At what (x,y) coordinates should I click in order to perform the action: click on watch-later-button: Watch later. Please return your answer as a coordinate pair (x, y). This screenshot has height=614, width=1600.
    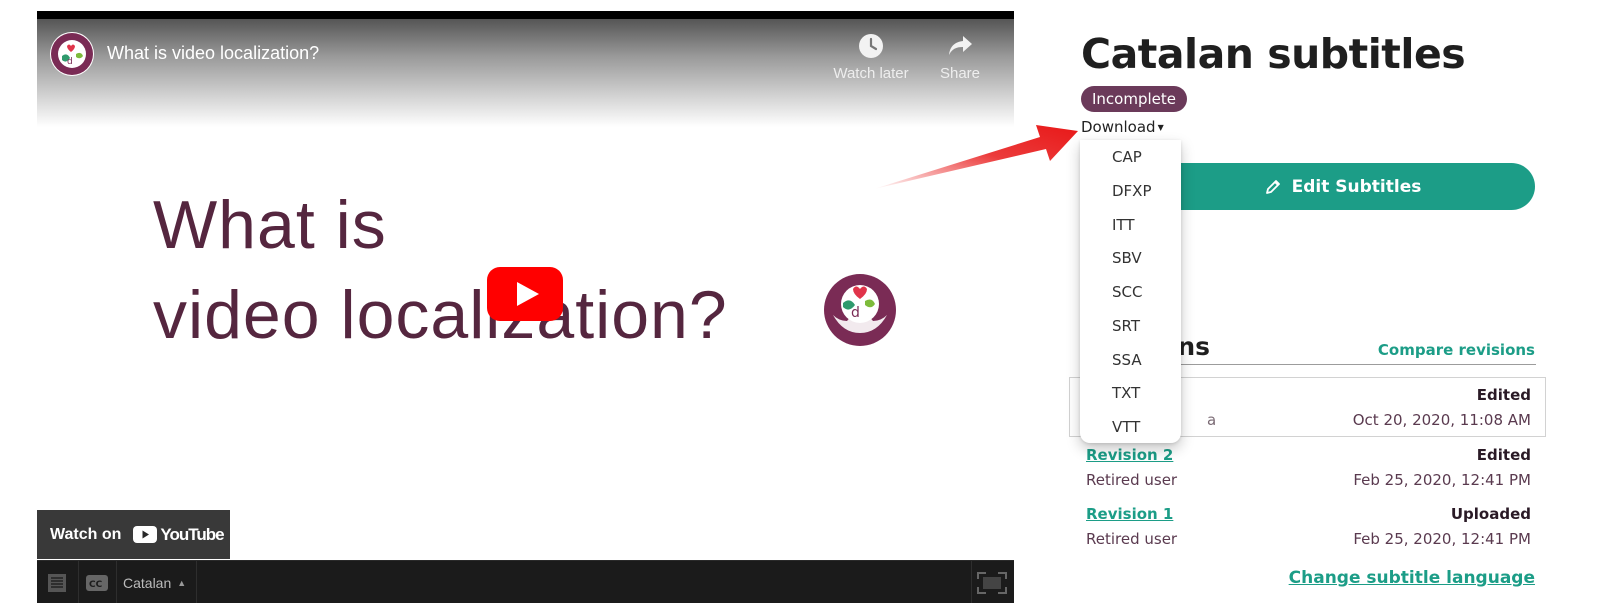
    Looking at the image, I should click on (871, 57).